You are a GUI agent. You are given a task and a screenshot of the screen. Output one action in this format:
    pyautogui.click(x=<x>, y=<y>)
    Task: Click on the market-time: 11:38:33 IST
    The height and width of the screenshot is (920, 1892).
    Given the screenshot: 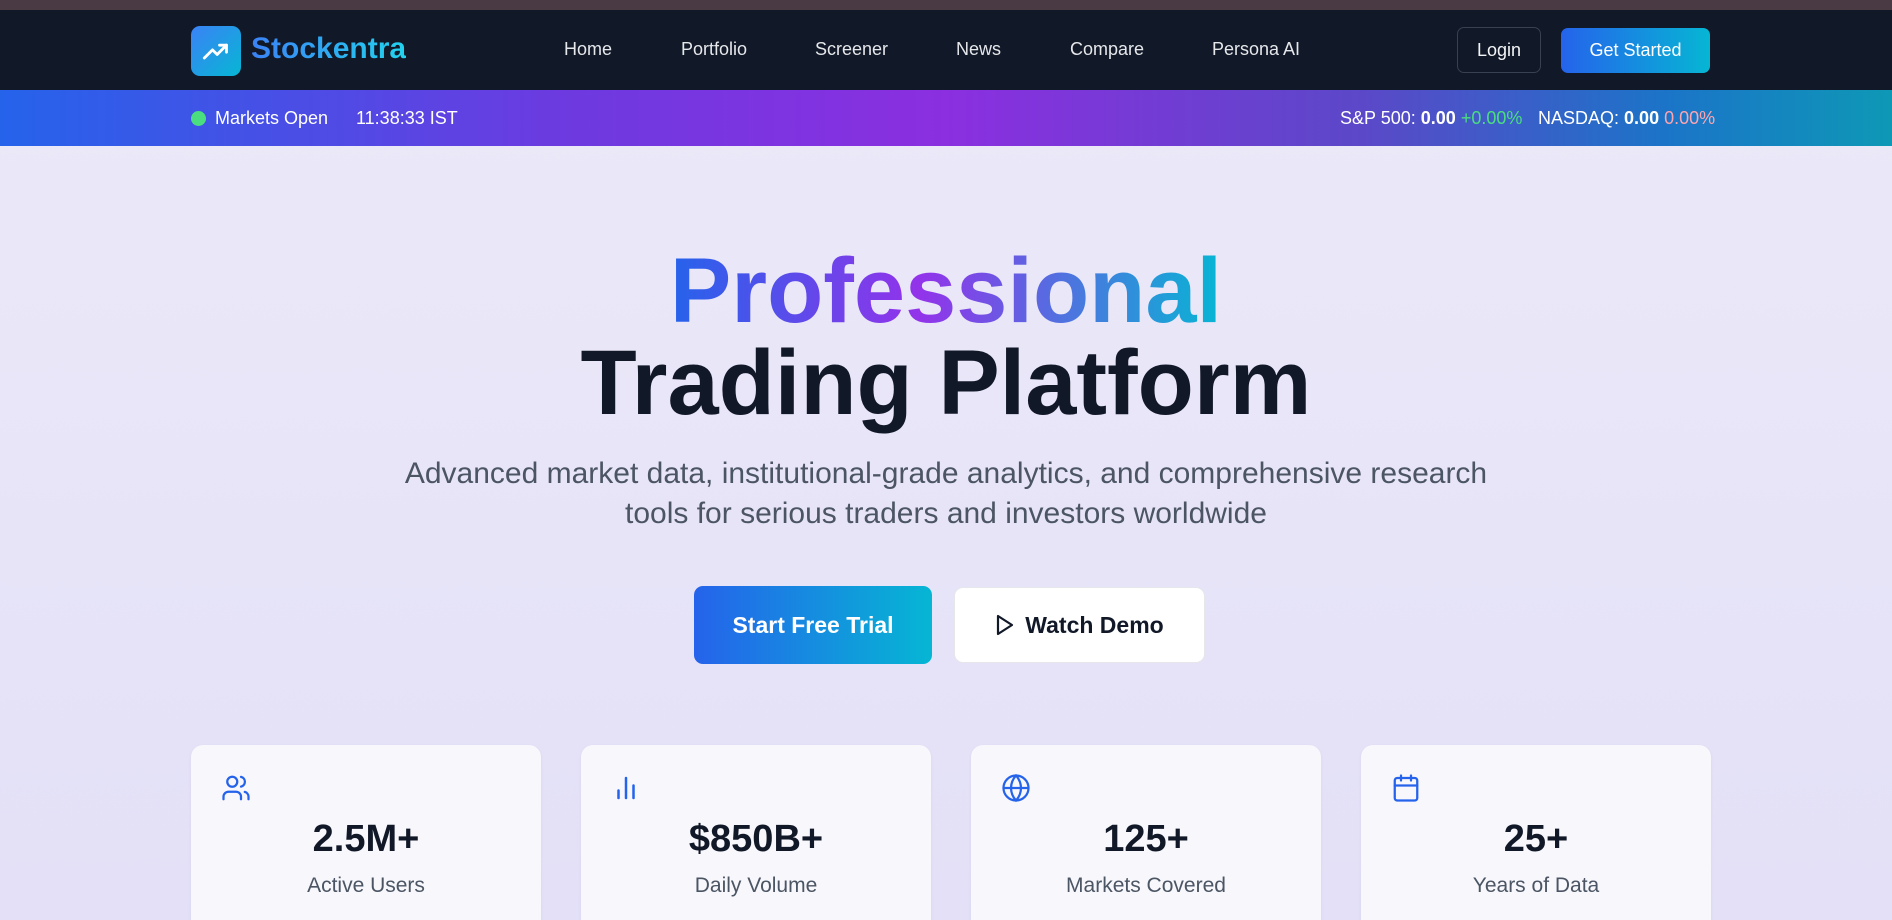 What is the action you would take?
    pyautogui.click(x=407, y=118)
    